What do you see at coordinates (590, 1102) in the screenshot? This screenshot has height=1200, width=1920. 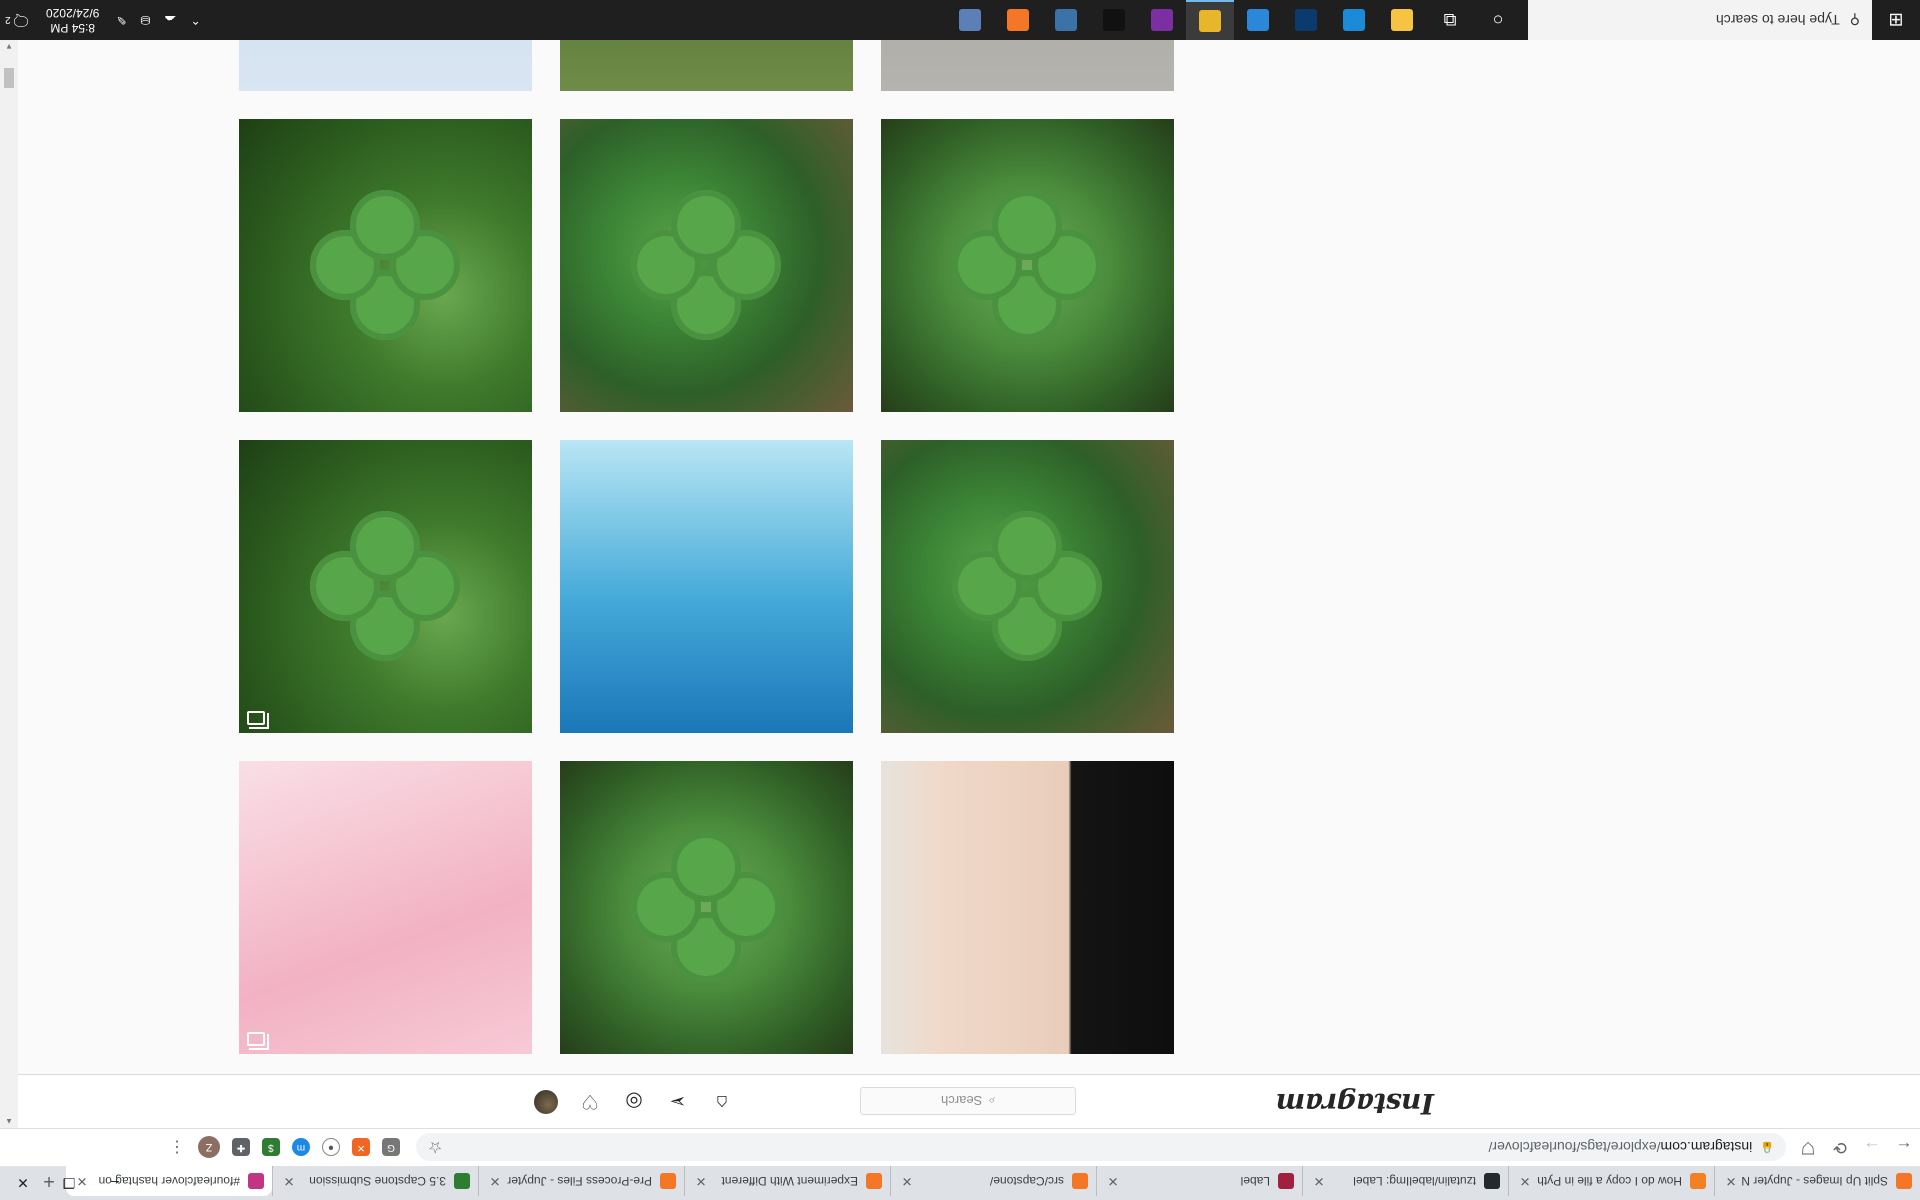 I see `activity-heart-icon: ♡` at bounding box center [590, 1102].